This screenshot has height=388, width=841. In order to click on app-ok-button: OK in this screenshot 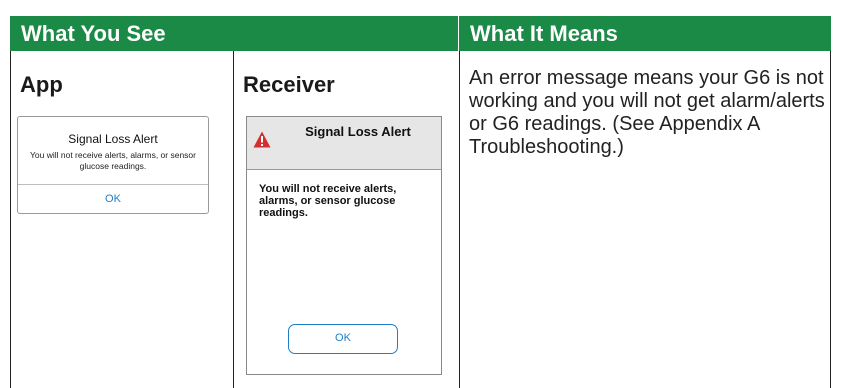, I will do `click(113, 199)`.